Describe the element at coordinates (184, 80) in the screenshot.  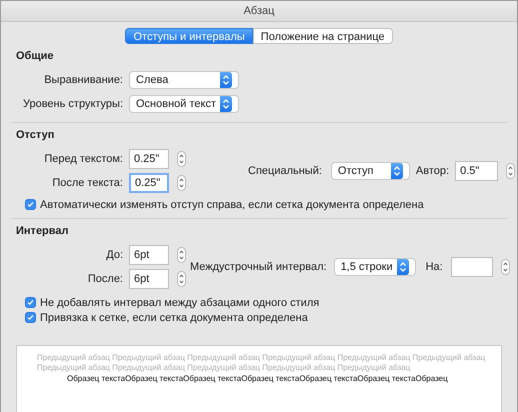
I see `dropdown: Слева` at that location.